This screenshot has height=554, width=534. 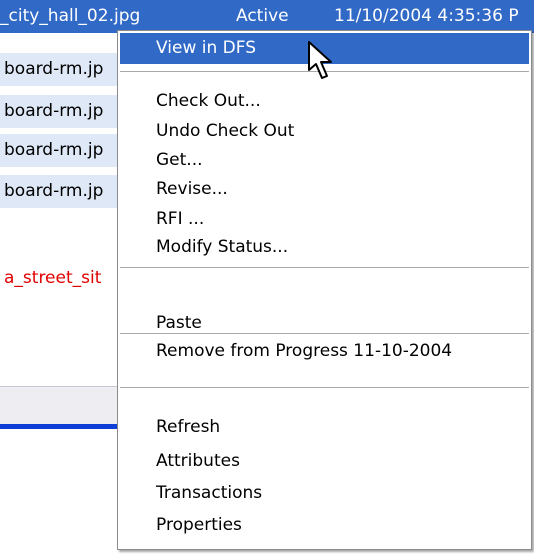 I want to click on list-row: a_street_sit, so click(x=59, y=278).